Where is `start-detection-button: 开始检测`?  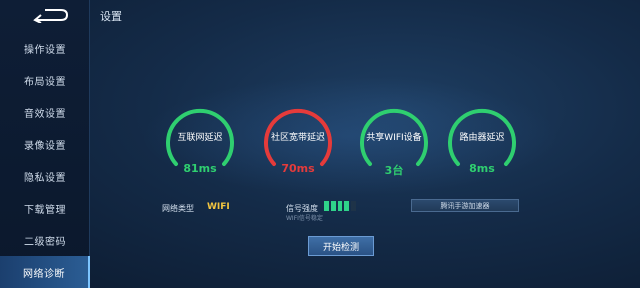 start-detection-button: 开始检测 is located at coordinates (341, 246).